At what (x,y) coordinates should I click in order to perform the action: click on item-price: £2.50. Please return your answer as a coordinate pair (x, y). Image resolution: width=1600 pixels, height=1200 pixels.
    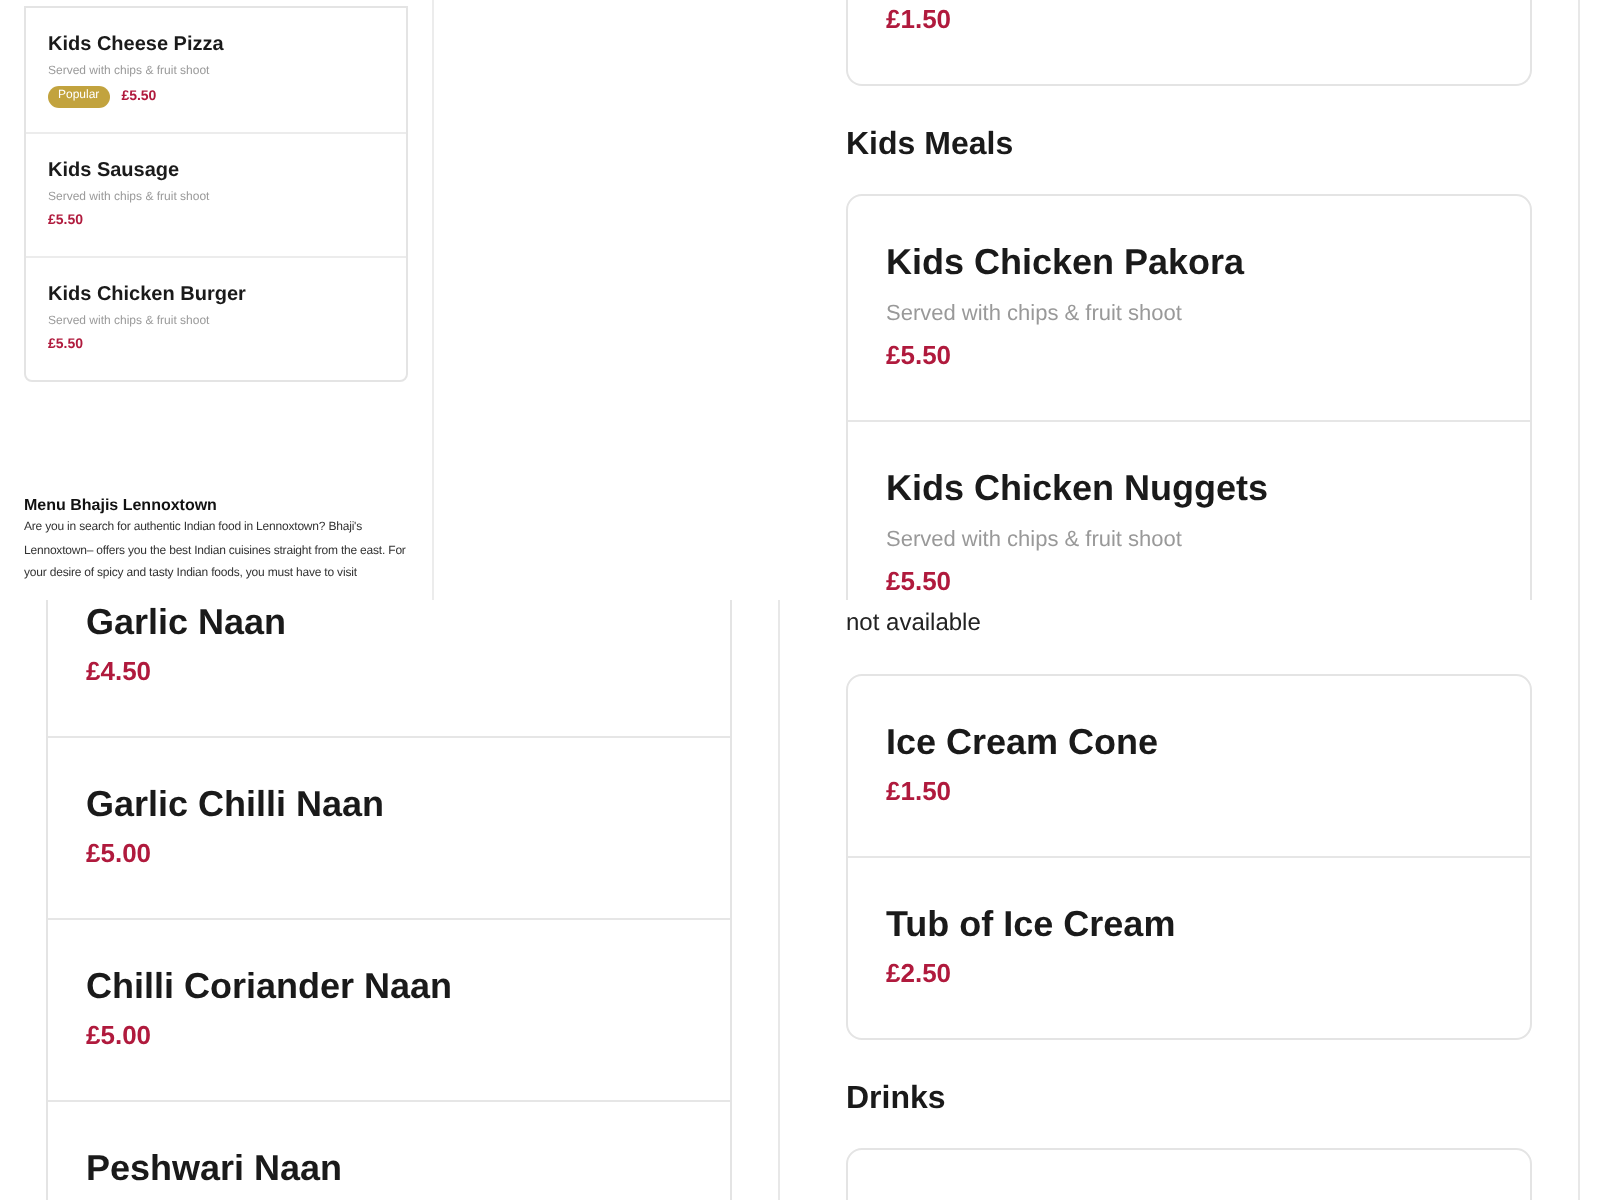
    Looking at the image, I should click on (920, 974).